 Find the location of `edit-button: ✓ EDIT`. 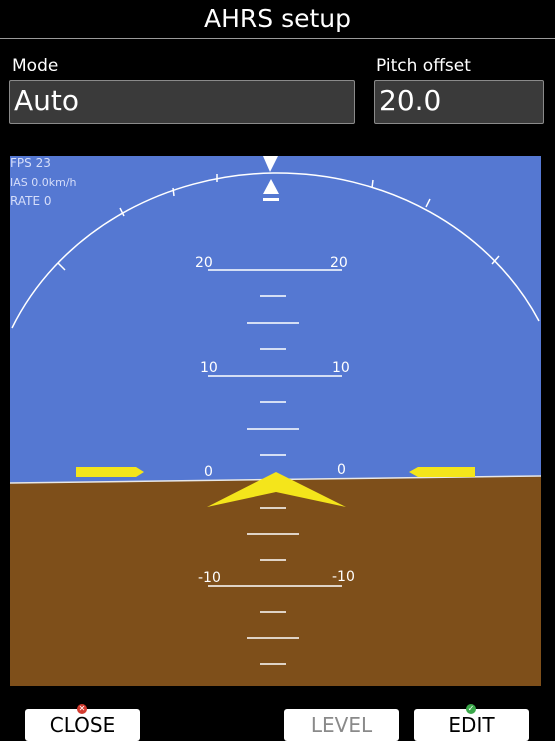

edit-button: ✓ EDIT is located at coordinates (471, 722).